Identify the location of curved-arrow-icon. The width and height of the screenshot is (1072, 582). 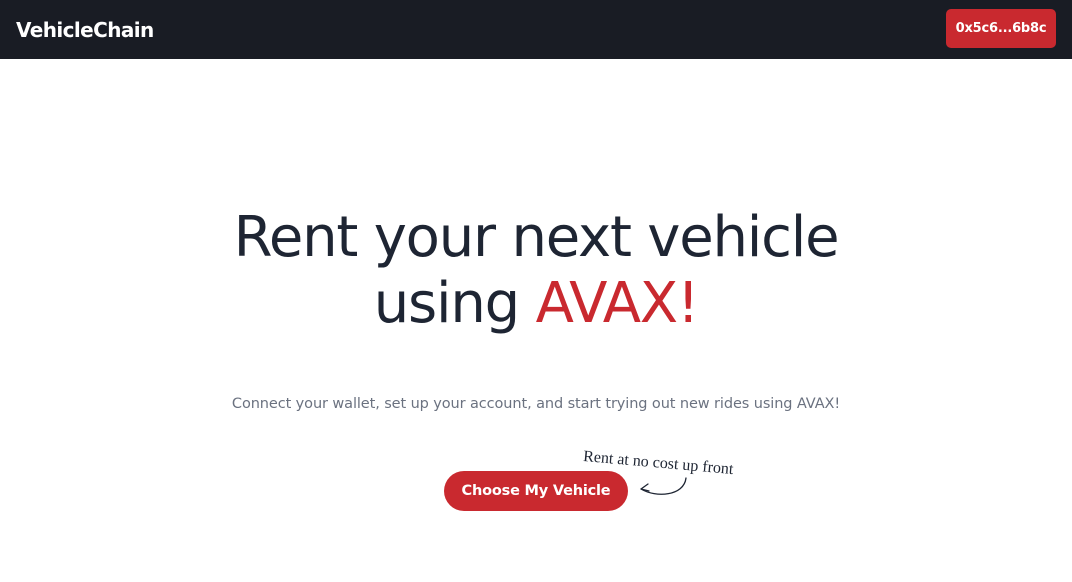
(663, 486).